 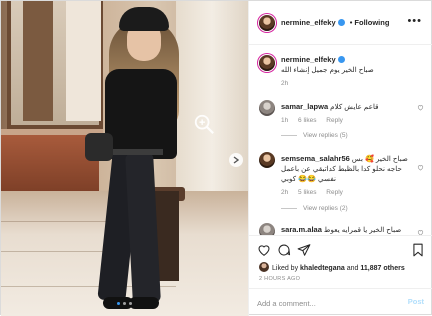 I want to click on following-button: • Following, so click(x=370, y=22).